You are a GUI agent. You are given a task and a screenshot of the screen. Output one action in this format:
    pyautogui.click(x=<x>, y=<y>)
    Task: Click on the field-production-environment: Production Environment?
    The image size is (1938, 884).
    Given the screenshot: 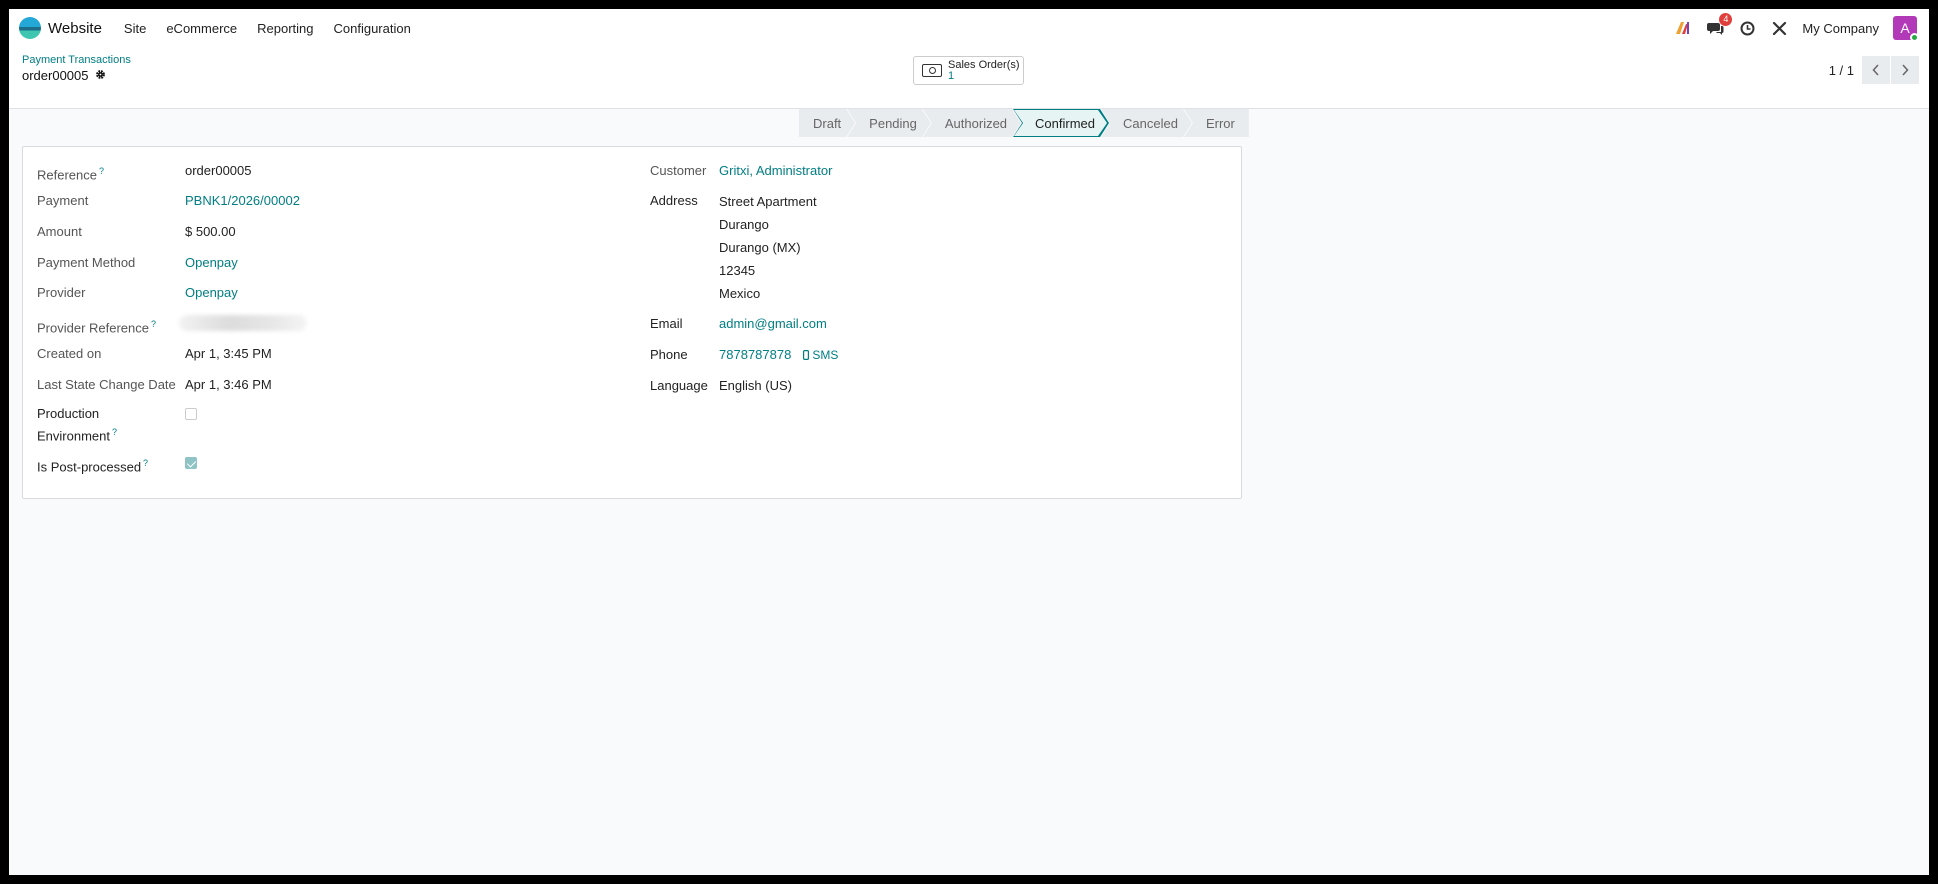 What is the action you would take?
    pyautogui.click(x=117, y=425)
    